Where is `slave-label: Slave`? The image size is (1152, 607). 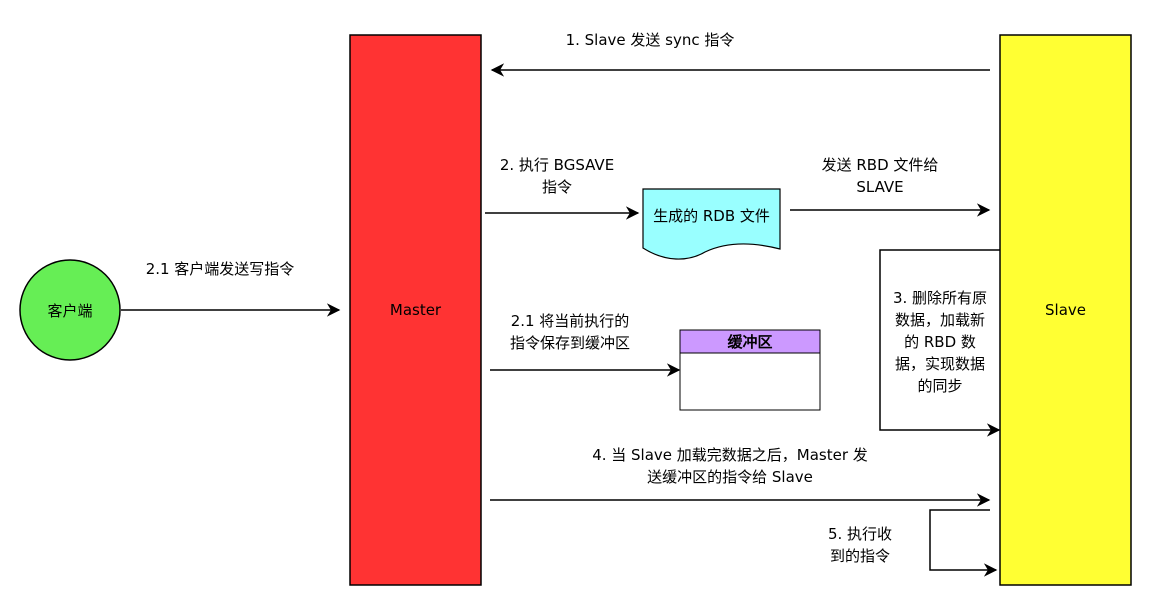
slave-label: Slave is located at coordinates (1065, 310).